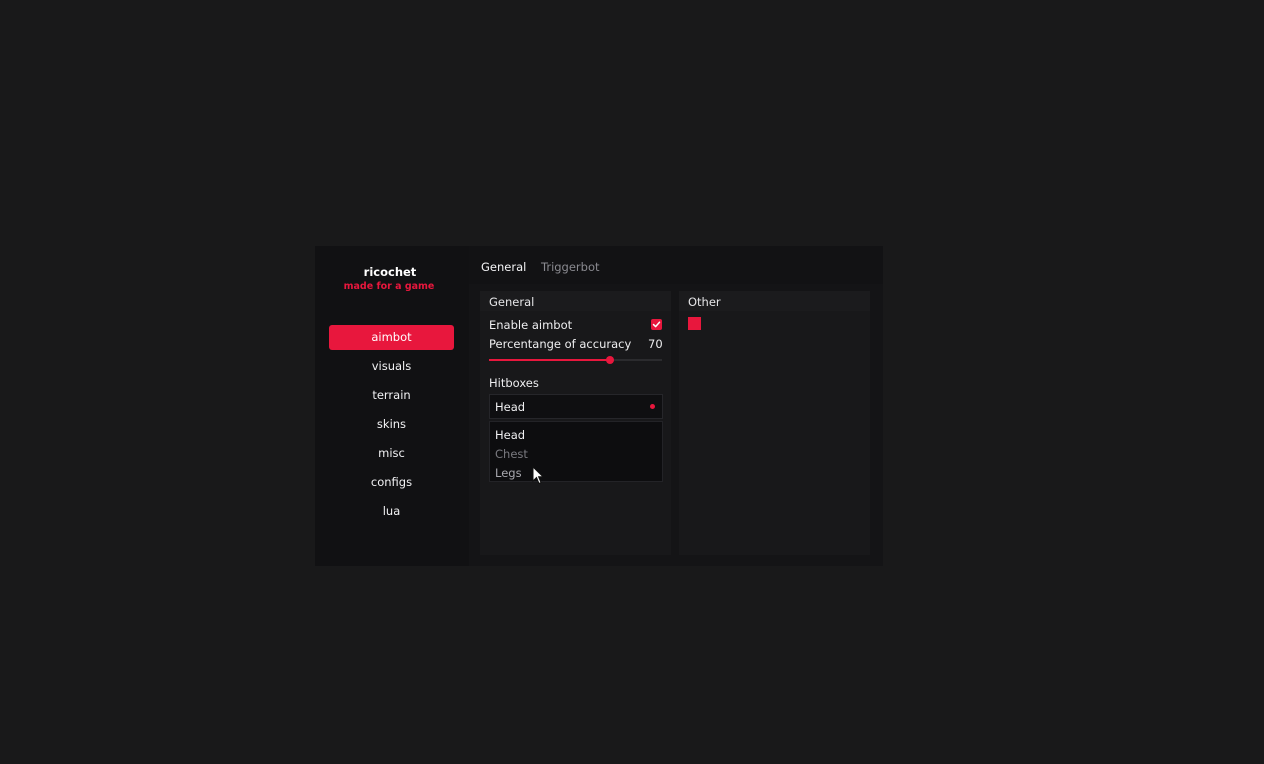  What do you see at coordinates (538, 475) in the screenshot?
I see `mouse-cursor-icon` at bounding box center [538, 475].